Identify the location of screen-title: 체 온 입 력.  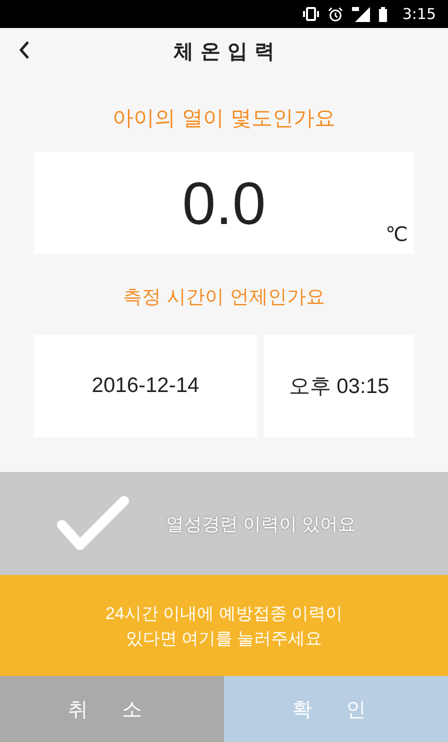
(224, 51).